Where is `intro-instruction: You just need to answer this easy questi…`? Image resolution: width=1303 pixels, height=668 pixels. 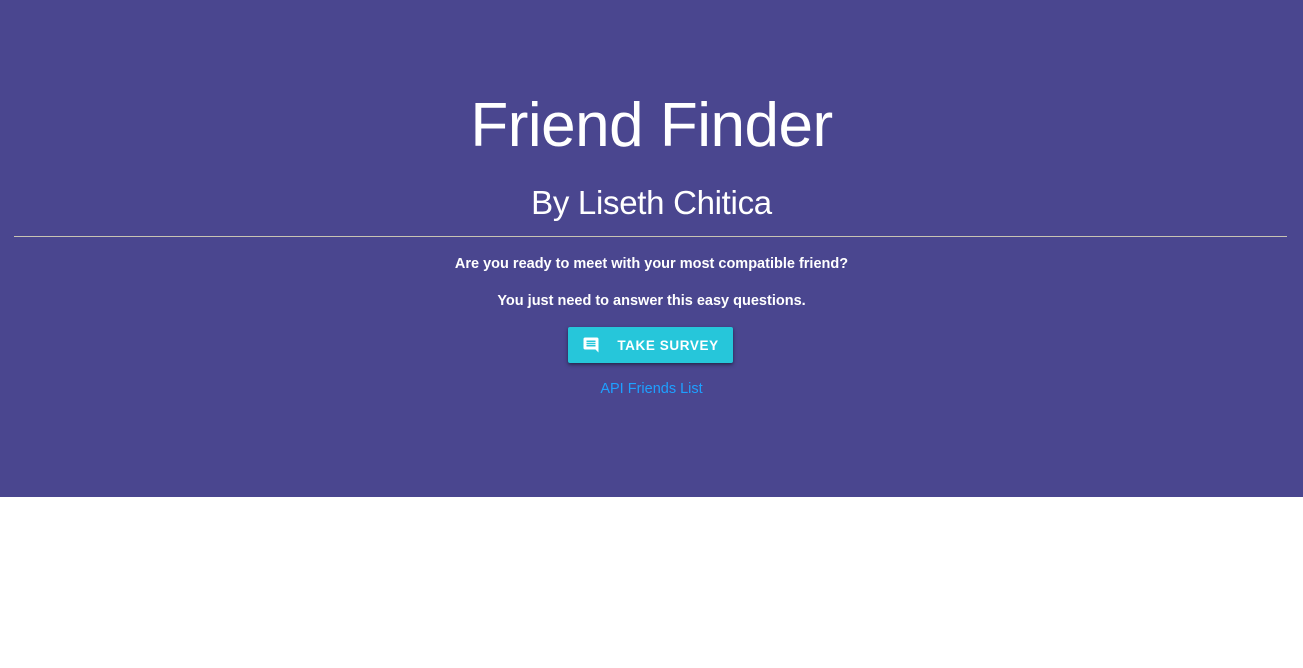 intro-instruction: You just need to answer this easy questi… is located at coordinates (651, 301).